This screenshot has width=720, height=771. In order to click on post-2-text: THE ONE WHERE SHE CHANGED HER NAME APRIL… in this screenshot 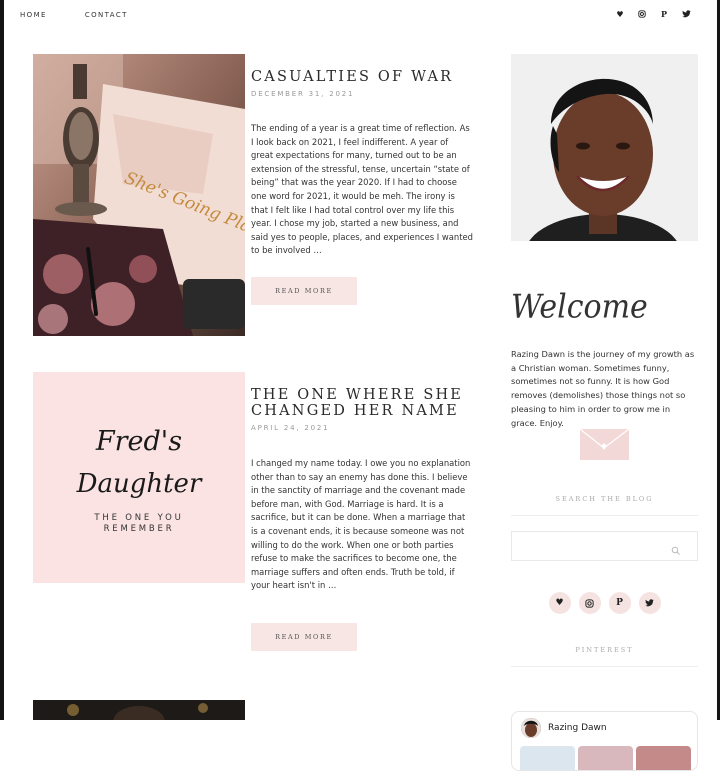, I will do `click(362, 490)`.